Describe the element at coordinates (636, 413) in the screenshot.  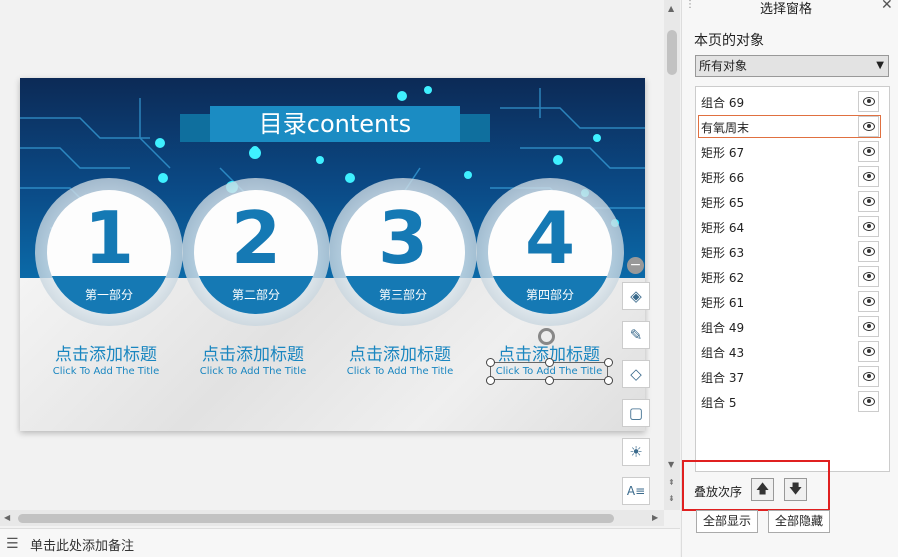
I see `frame-icon: ▢` at that location.